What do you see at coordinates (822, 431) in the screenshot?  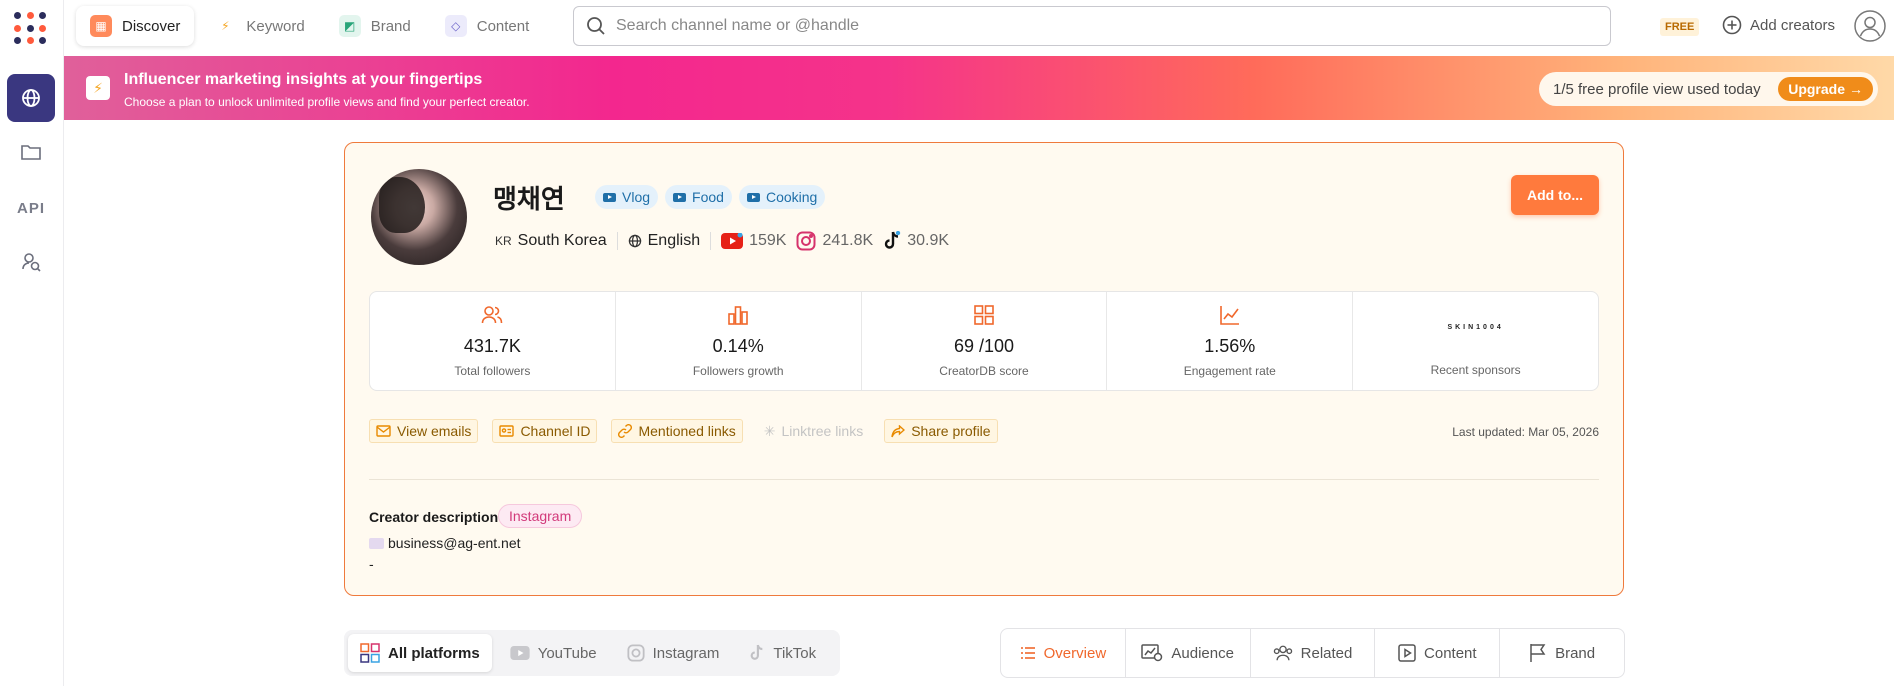 I see `chip-label: Linktree links` at bounding box center [822, 431].